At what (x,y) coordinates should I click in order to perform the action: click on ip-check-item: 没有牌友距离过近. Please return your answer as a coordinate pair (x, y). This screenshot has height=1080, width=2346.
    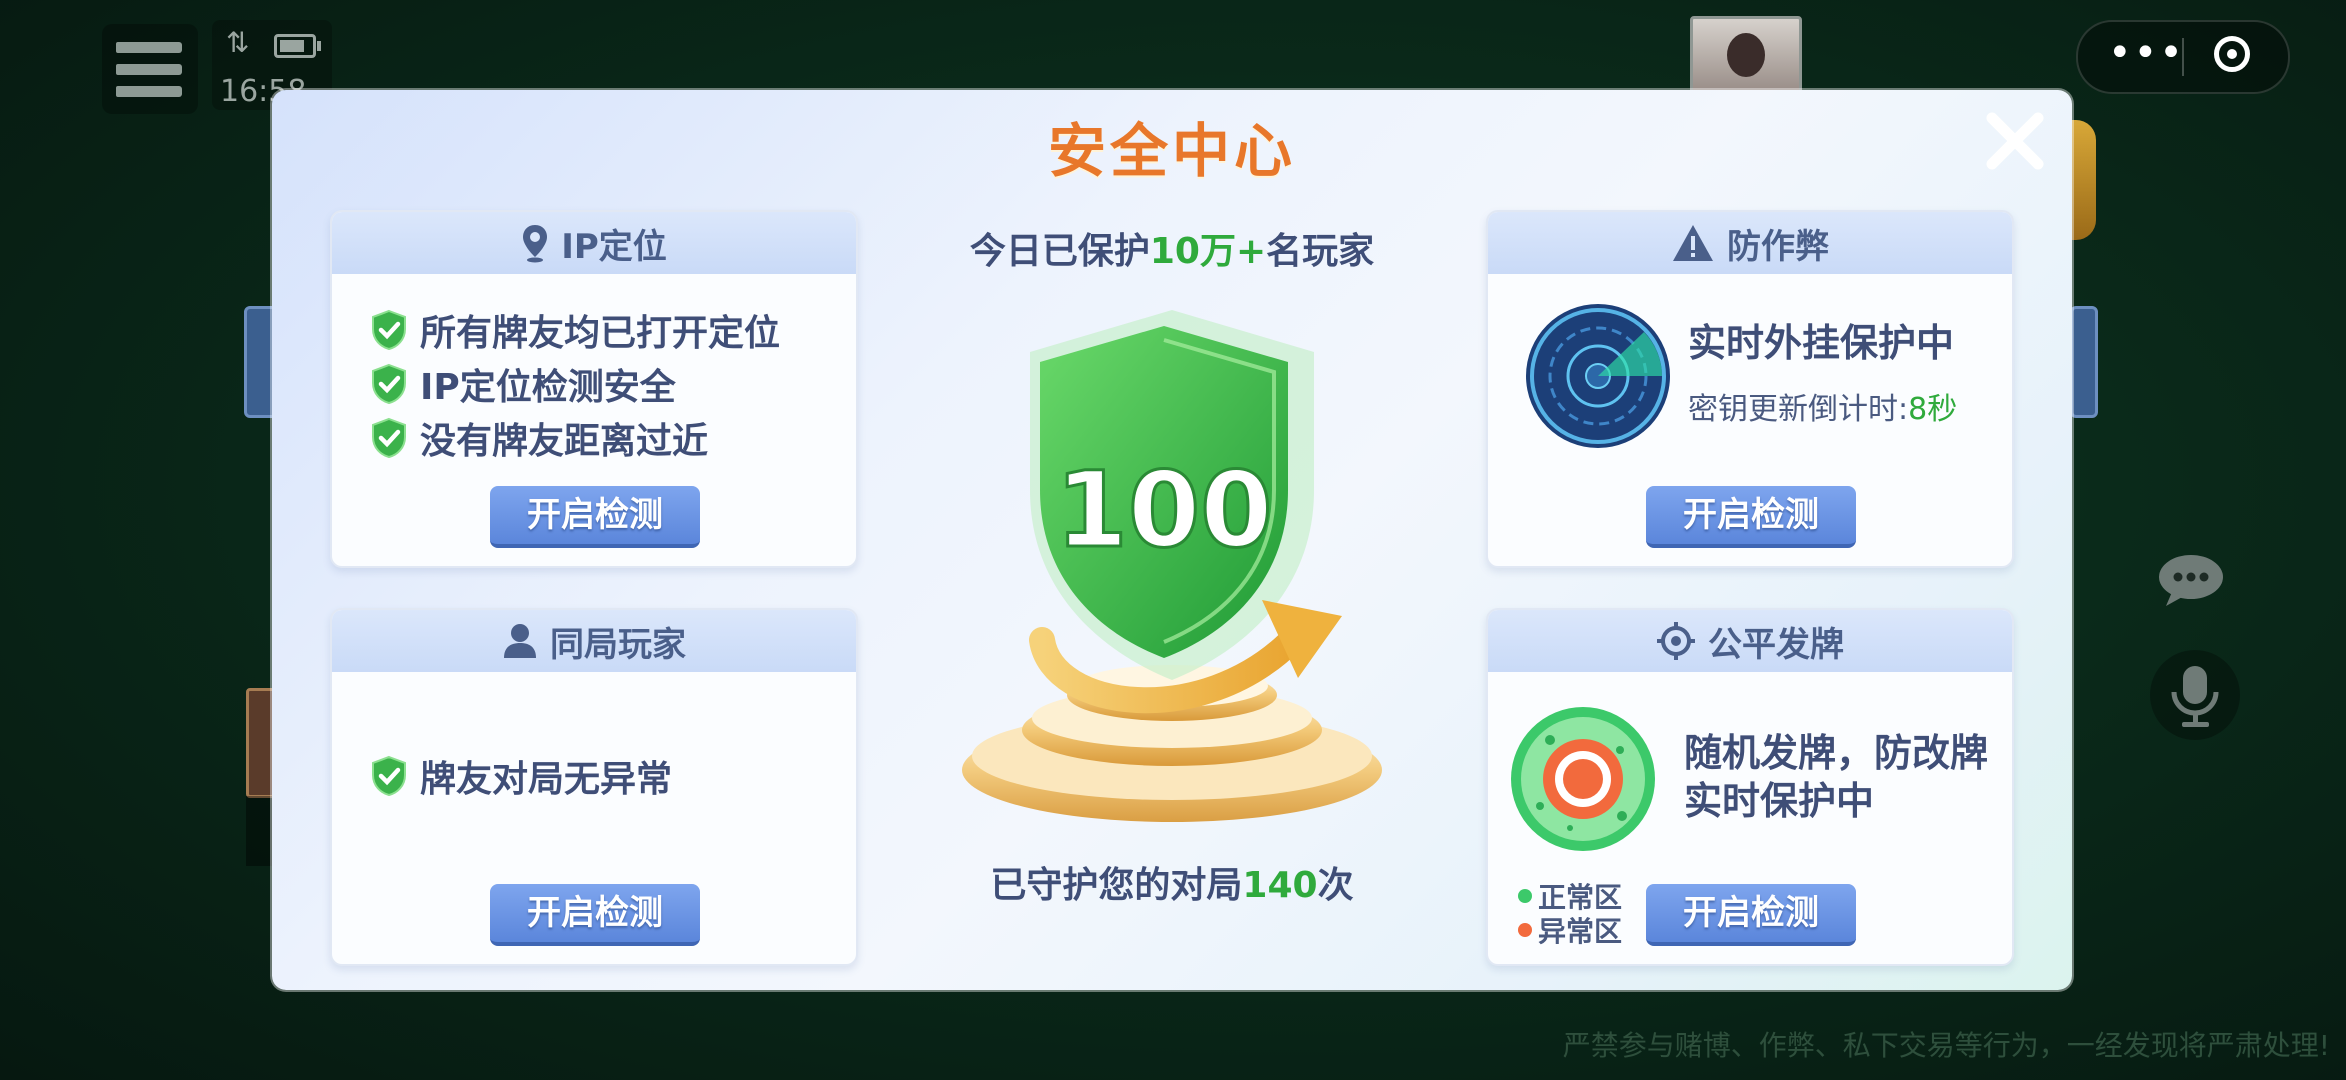
    Looking at the image, I should click on (539, 438).